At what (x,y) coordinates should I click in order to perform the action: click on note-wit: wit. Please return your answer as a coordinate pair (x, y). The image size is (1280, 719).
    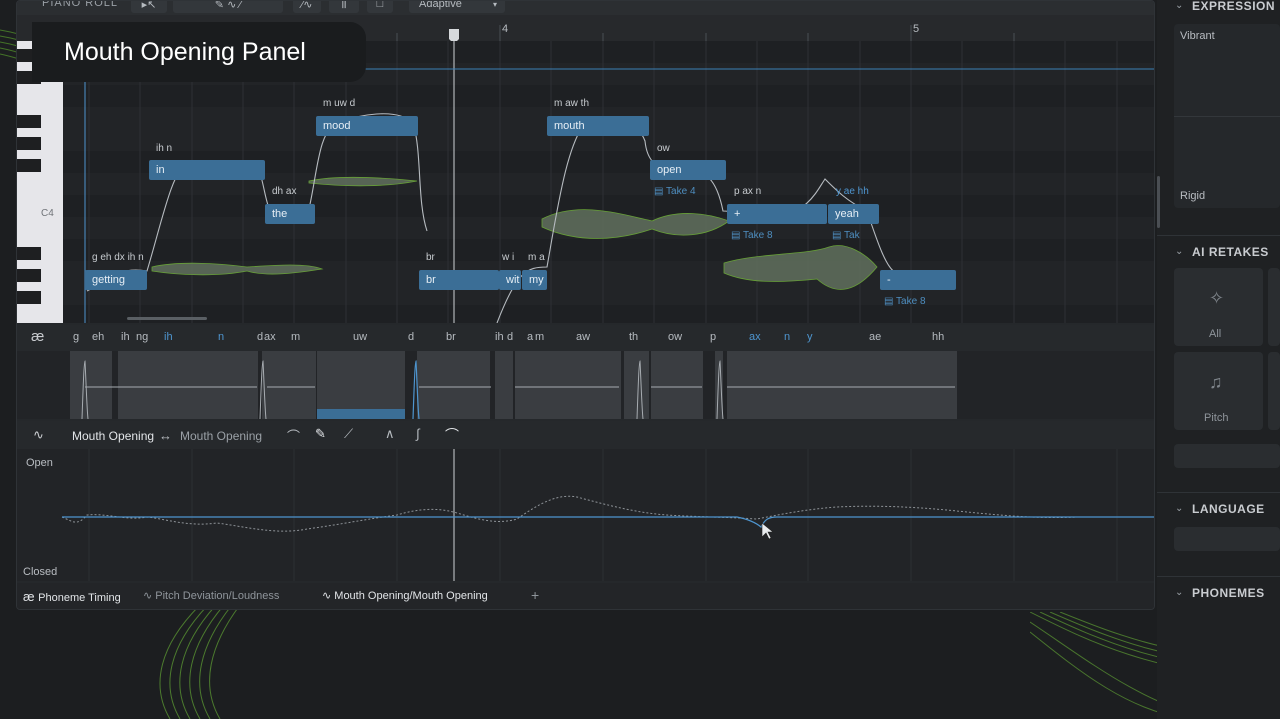
    Looking at the image, I should click on (510, 280).